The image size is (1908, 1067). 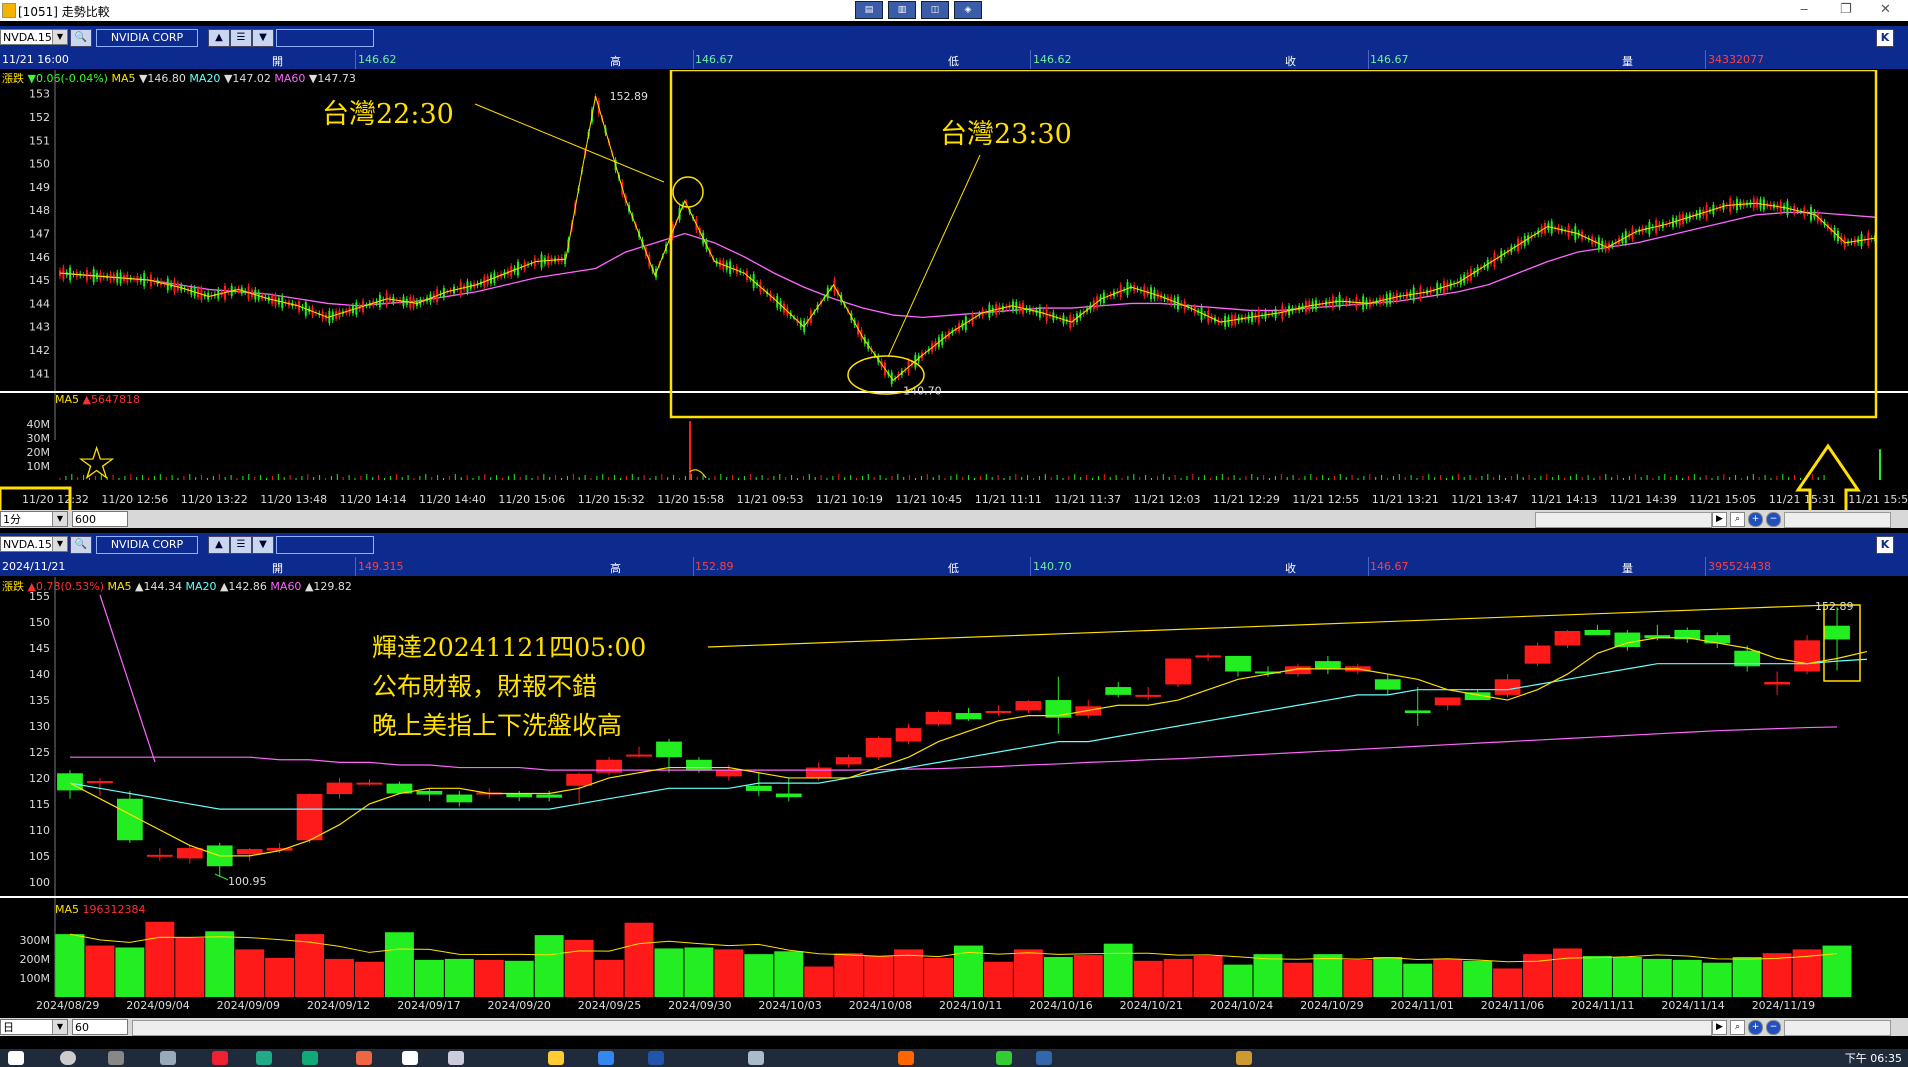 What do you see at coordinates (39, 466) in the screenshot?
I see `volume-tick-label: 10M` at bounding box center [39, 466].